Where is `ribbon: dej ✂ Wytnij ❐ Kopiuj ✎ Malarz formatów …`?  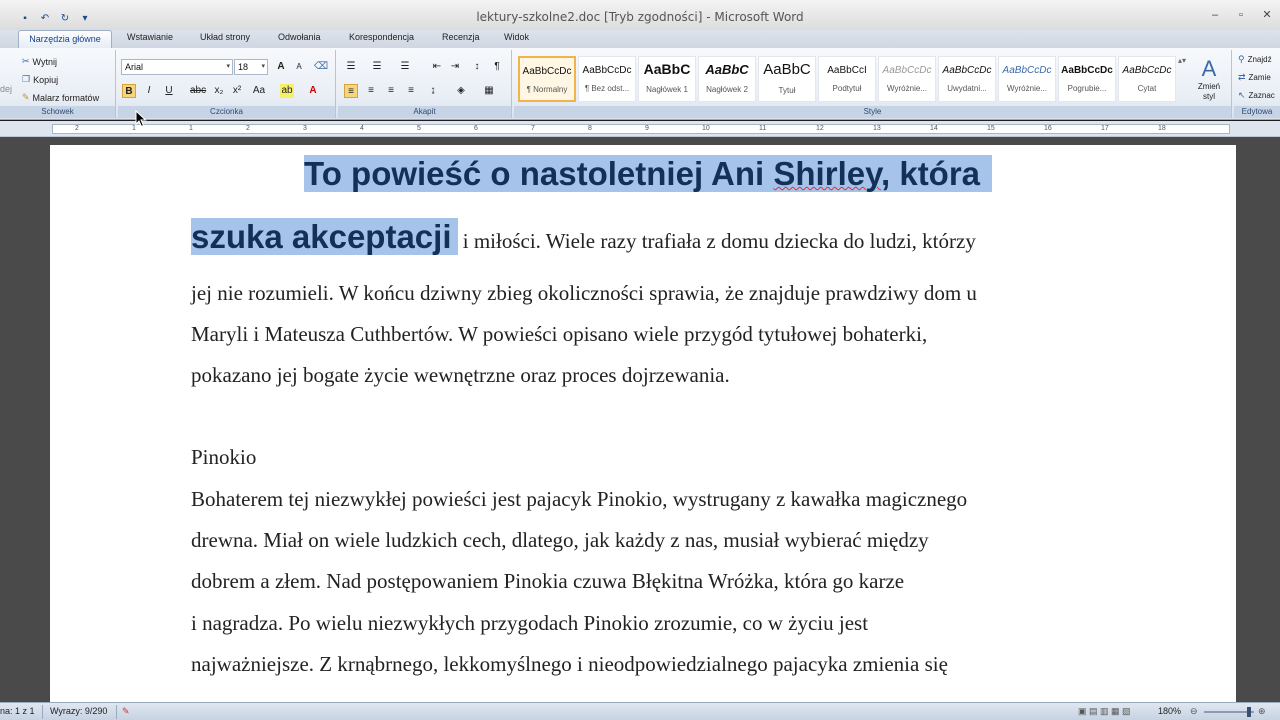 ribbon: dej ✂ Wytnij ❐ Kopiuj ✎ Malarz formatów … is located at coordinates (640, 84).